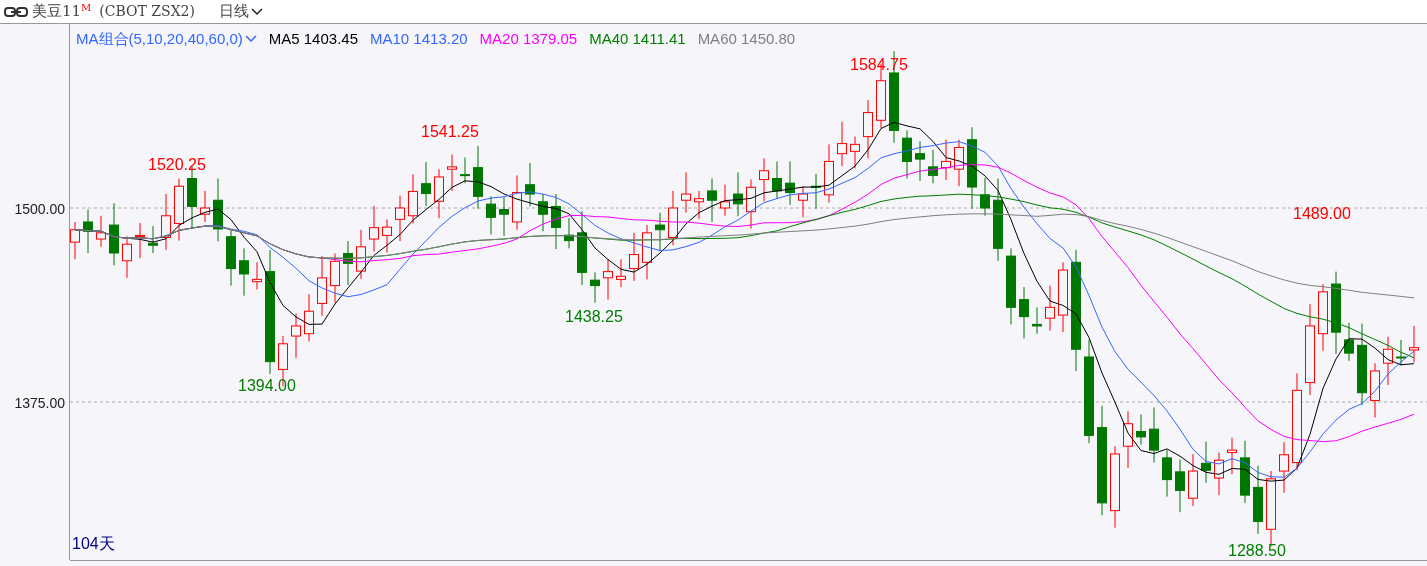 The height and width of the screenshot is (566, 1427). Describe the element at coordinates (39, 403) in the screenshot. I see `price-axis-label: 1375.00` at that location.